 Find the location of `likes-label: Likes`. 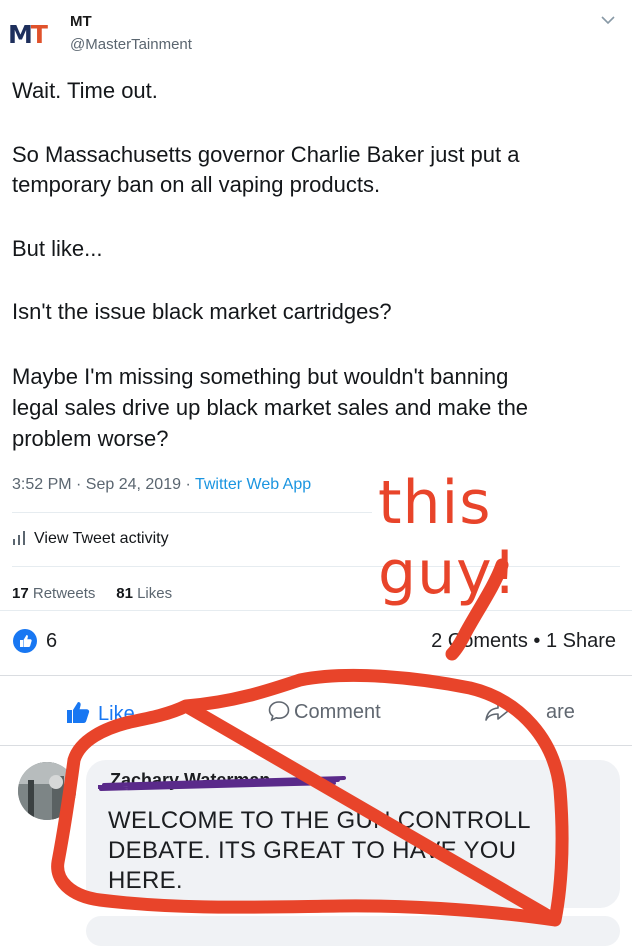

likes-label: Likes is located at coordinates (154, 593).